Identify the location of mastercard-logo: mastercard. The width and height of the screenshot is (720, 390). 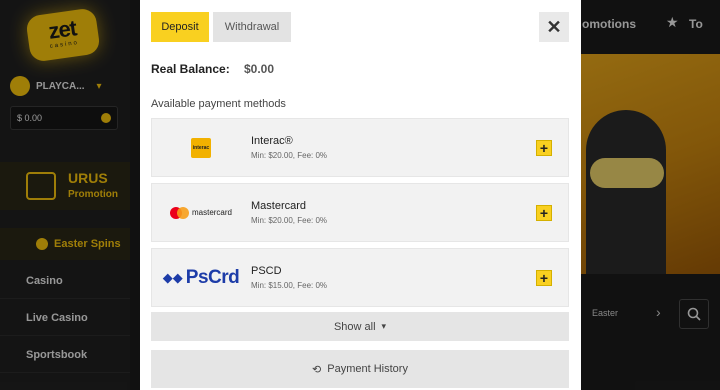
(201, 212).